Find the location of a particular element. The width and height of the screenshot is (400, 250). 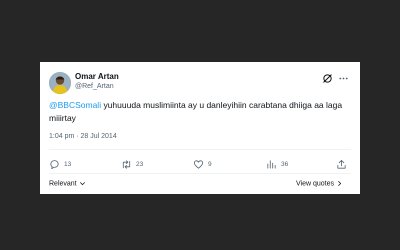

sort-label: Relevant is located at coordinates (63, 184).